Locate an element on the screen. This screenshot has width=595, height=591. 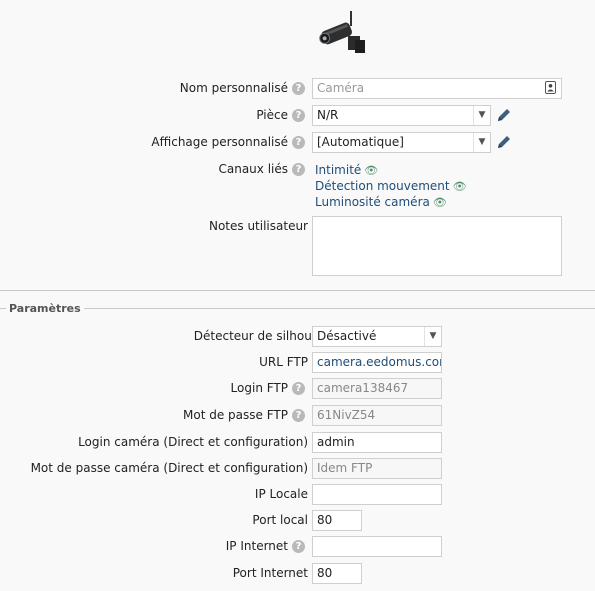
ip-locale-input is located at coordinates (377, 494).